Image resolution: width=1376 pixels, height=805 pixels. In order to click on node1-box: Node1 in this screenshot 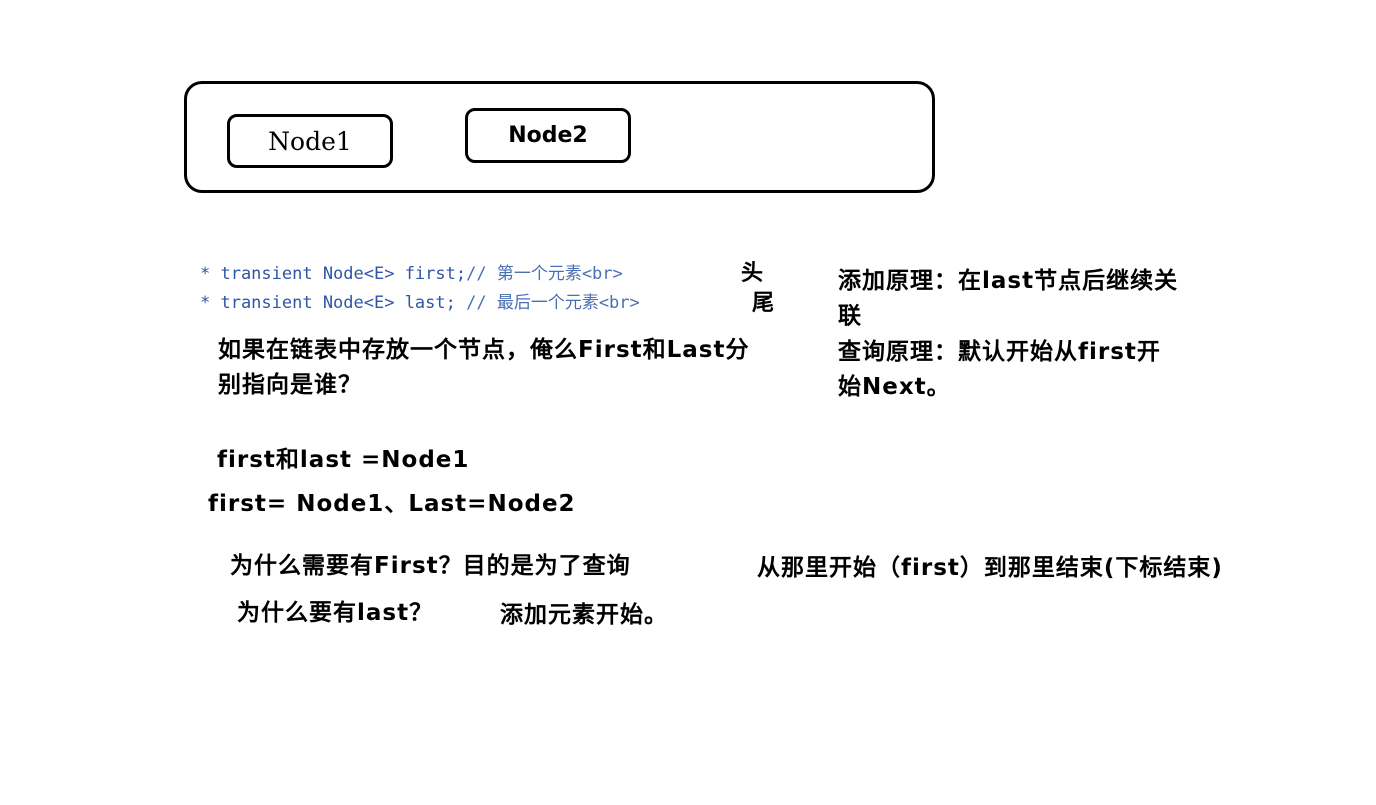, I will do `click(310, 141)`.